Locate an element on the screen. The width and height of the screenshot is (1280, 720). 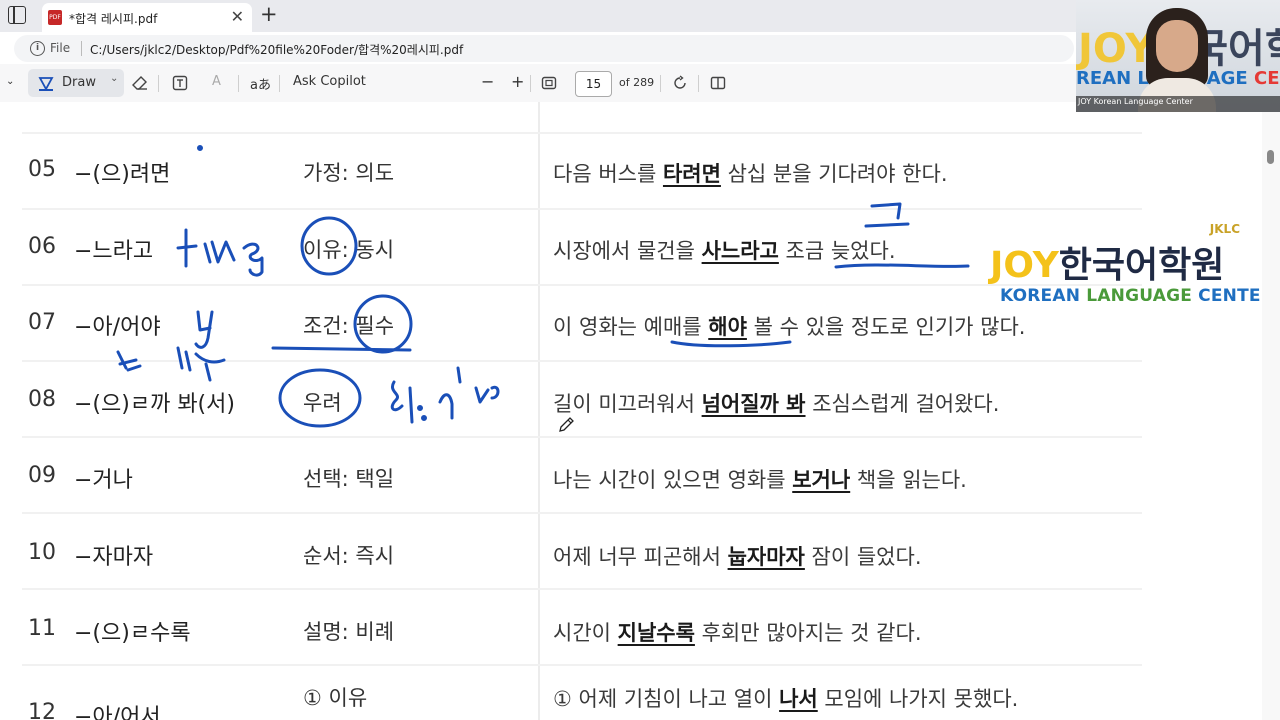
example-sentence: 시간이 지날수록 후회만 많아지는 것 같다. is located at coordinates (737, 632).